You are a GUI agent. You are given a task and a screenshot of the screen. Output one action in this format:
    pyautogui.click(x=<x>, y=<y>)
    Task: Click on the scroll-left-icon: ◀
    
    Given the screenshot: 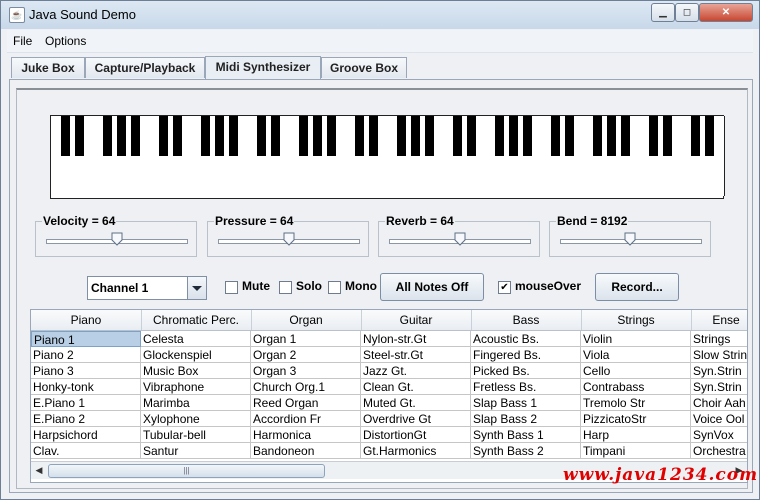 What is the action you would take?
    pyautogui.click(x=39, y=470)
    